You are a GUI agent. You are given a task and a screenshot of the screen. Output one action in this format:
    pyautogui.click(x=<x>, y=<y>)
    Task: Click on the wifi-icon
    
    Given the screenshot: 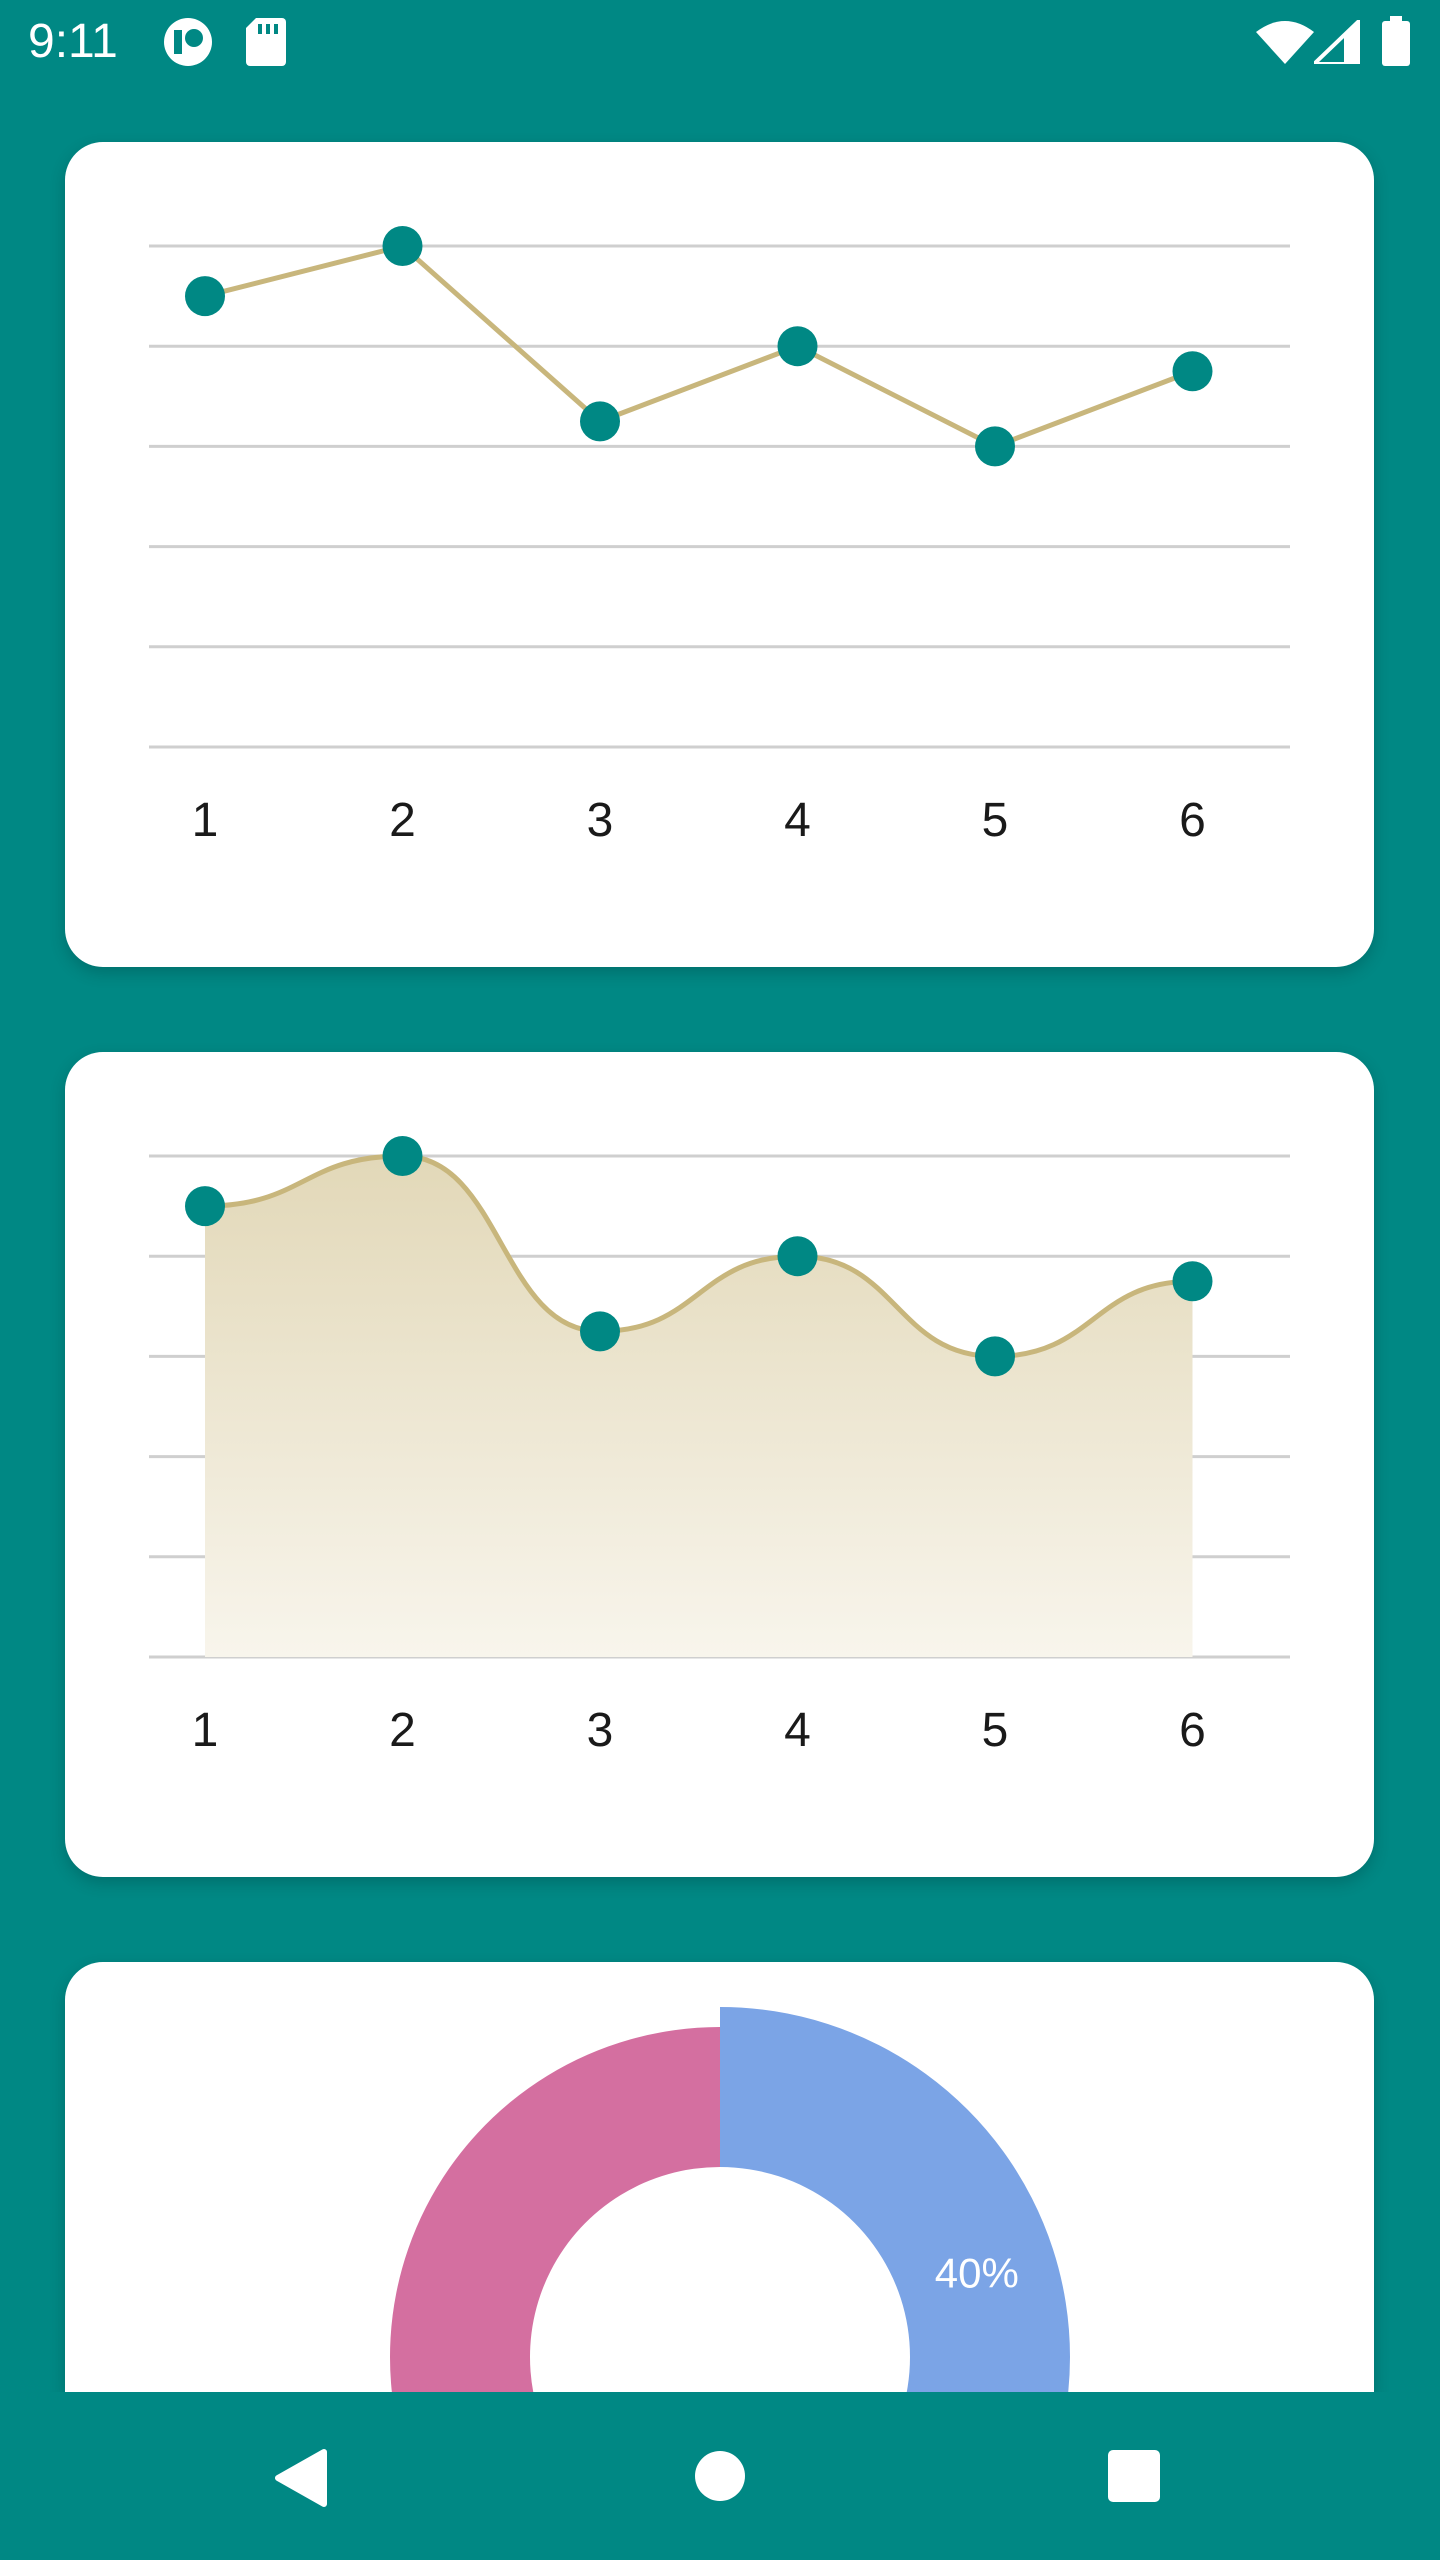 What is the action you would take?
    pyautogui.click(x=1285, y=42)
    